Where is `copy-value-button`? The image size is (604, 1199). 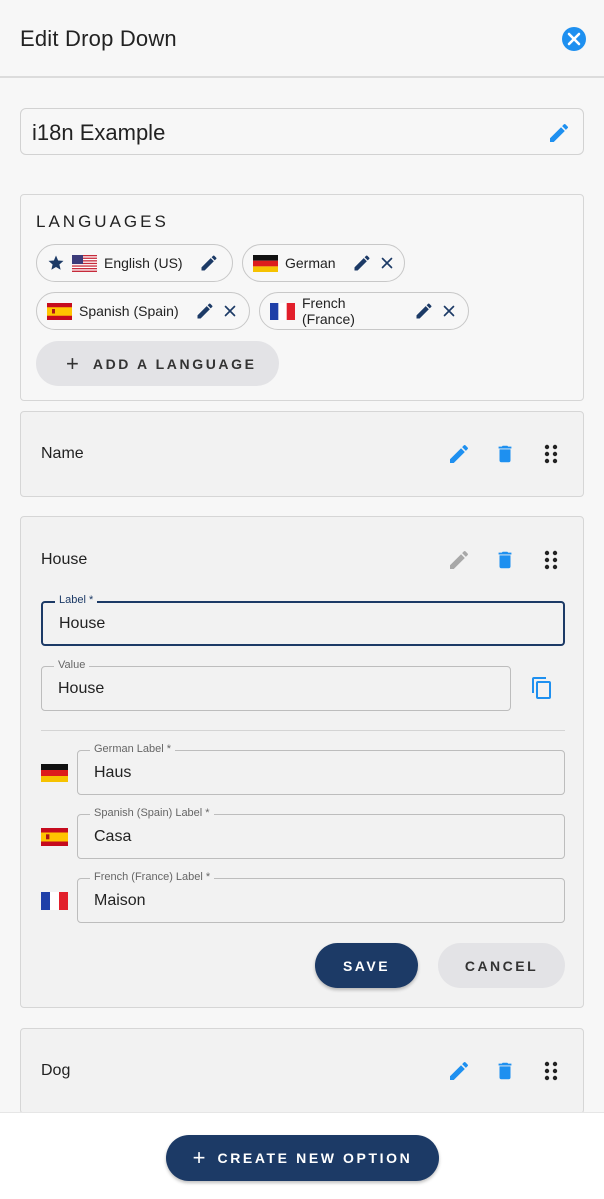
copy-value-button is located at coordinates (542, 688).